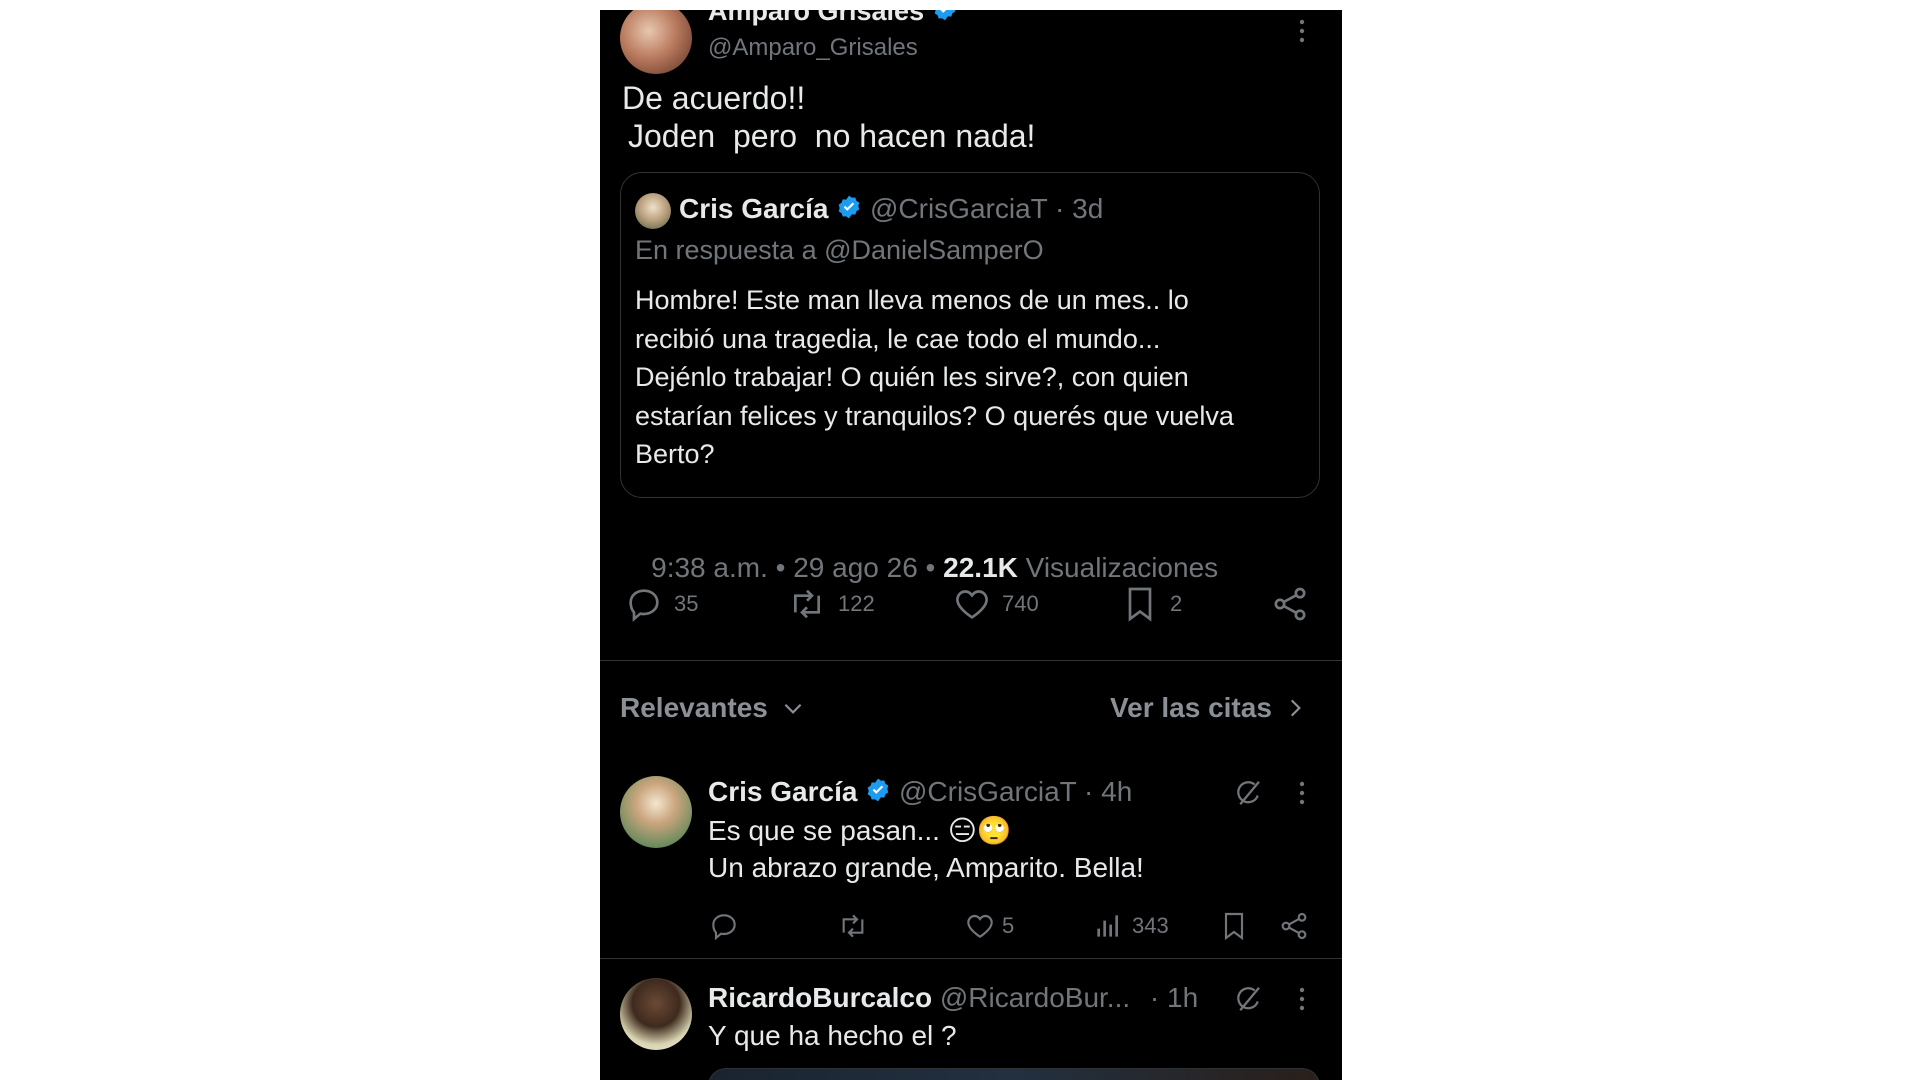 This screenshot has width=1920, height=1080. Describe the element at coordinates (816, 18) in the screenshot. I see `author-display-name: Amparo Grisales` at that location.